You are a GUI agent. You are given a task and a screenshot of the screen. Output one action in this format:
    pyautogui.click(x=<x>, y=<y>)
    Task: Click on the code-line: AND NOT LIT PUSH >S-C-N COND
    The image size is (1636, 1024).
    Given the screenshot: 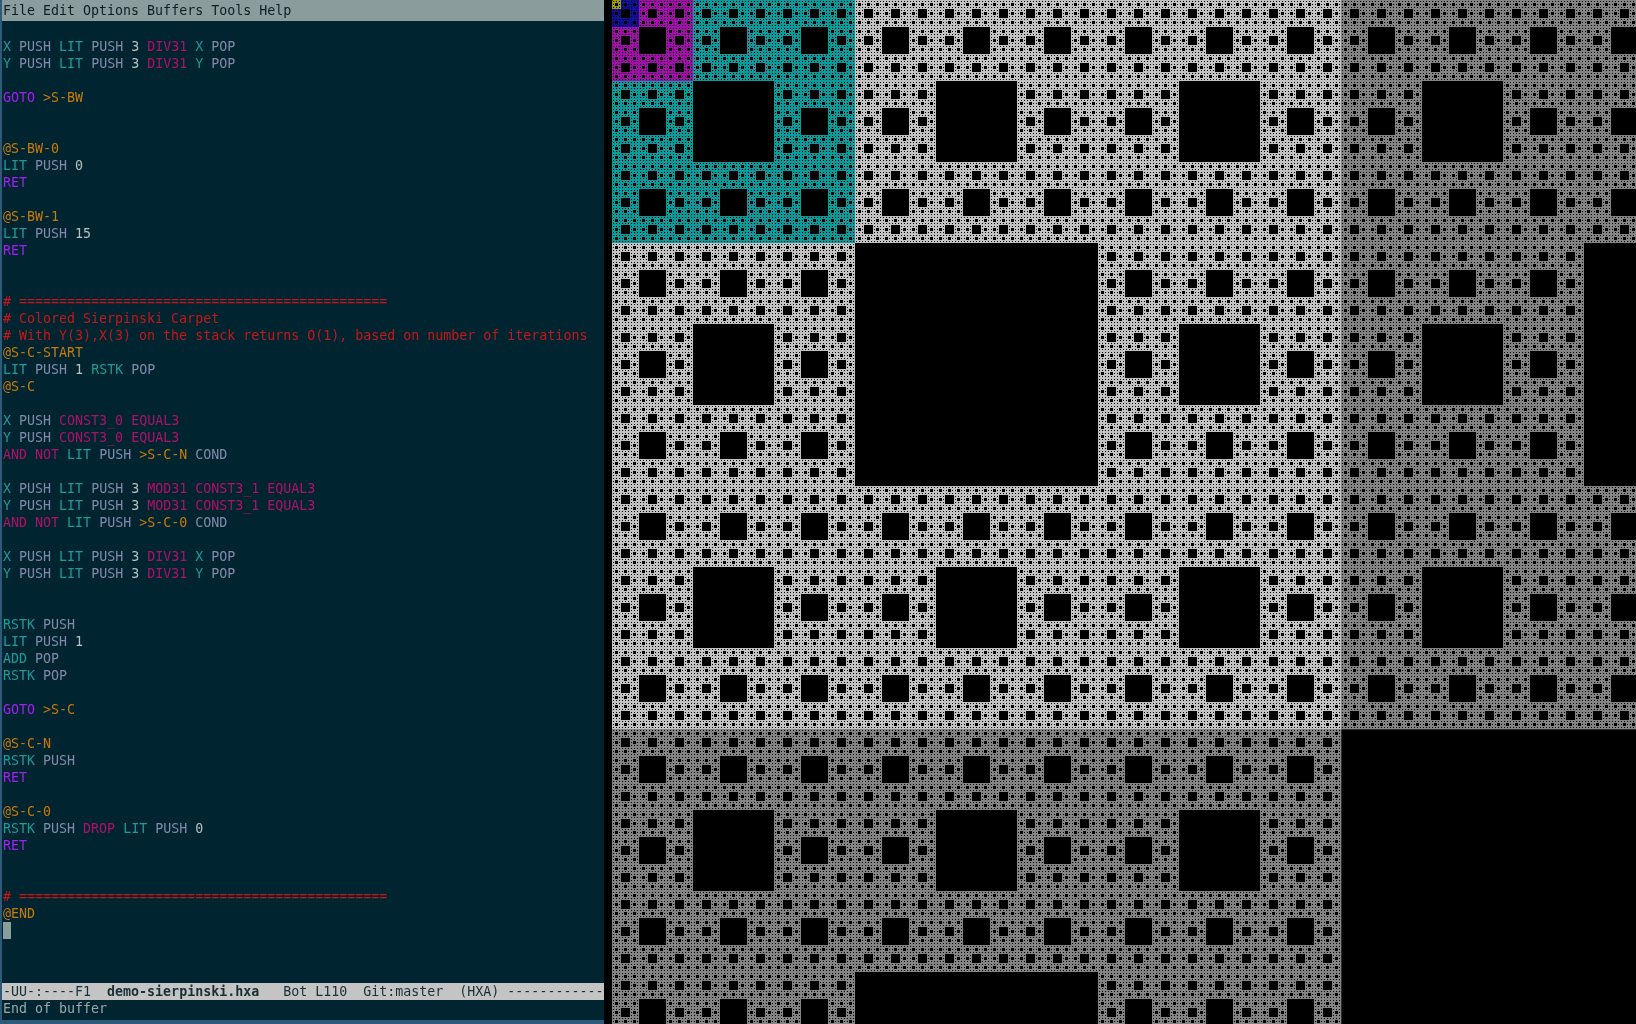 What is the action you would take?
    pyautogui.click(x=115, y=454)
    